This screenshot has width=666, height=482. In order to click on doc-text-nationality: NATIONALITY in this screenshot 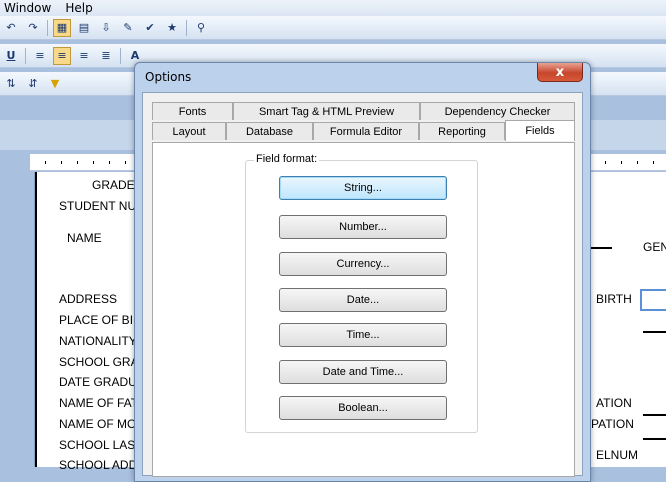, I will do `click(98, 341)`.